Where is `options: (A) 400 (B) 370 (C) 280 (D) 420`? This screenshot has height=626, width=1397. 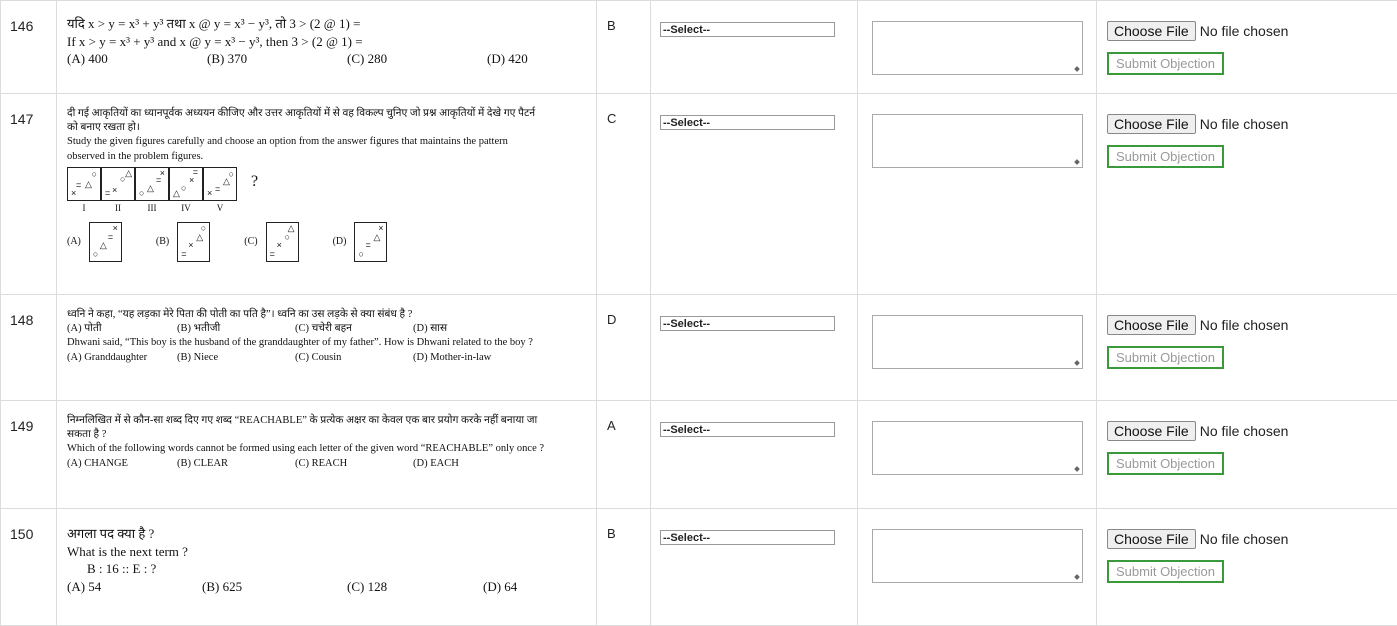 options: (A) 400 (B) 370 (C) 280 (D) 420 is located at coordinates (327, 59).